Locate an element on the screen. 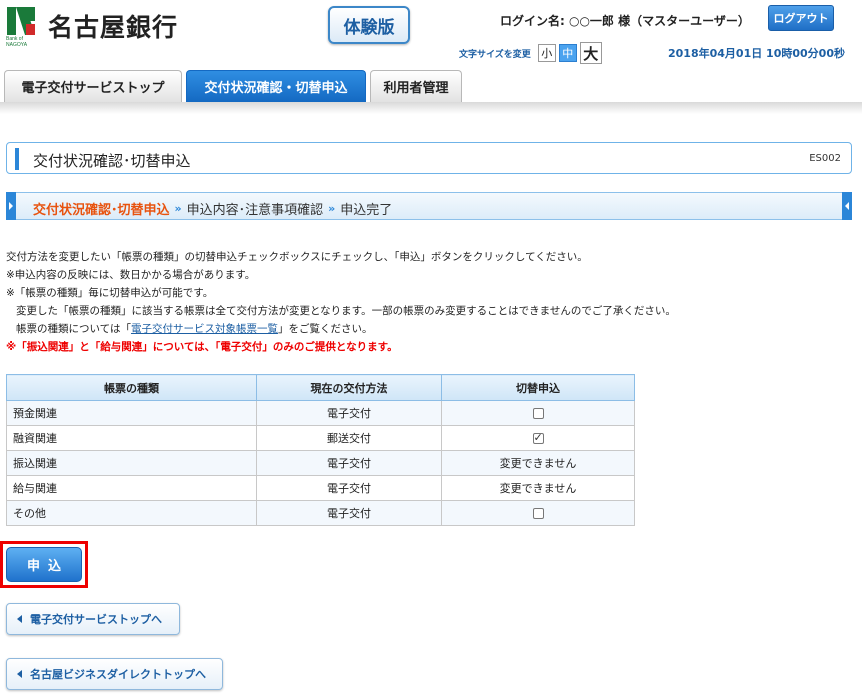 The width and height of the screenshot is (862, 700). instruction-text: 」をご覧ください。 is located at coordinates (325, 329).